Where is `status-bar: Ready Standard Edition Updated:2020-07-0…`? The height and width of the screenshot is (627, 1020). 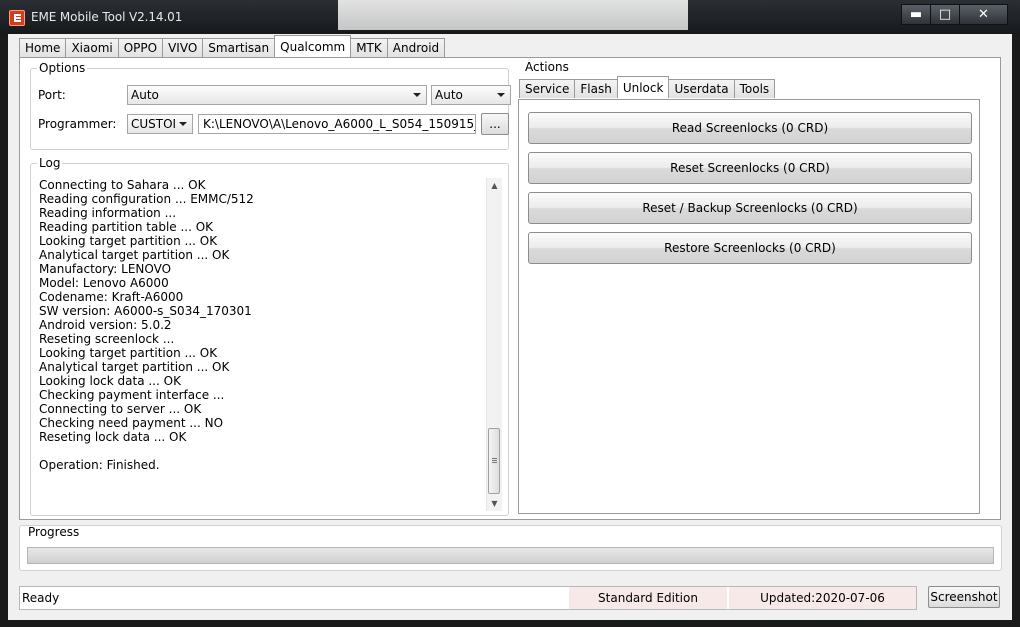 status-bar: Ready Standard Edition Updated:2020-07-0… is located at coordinates (468, 598).